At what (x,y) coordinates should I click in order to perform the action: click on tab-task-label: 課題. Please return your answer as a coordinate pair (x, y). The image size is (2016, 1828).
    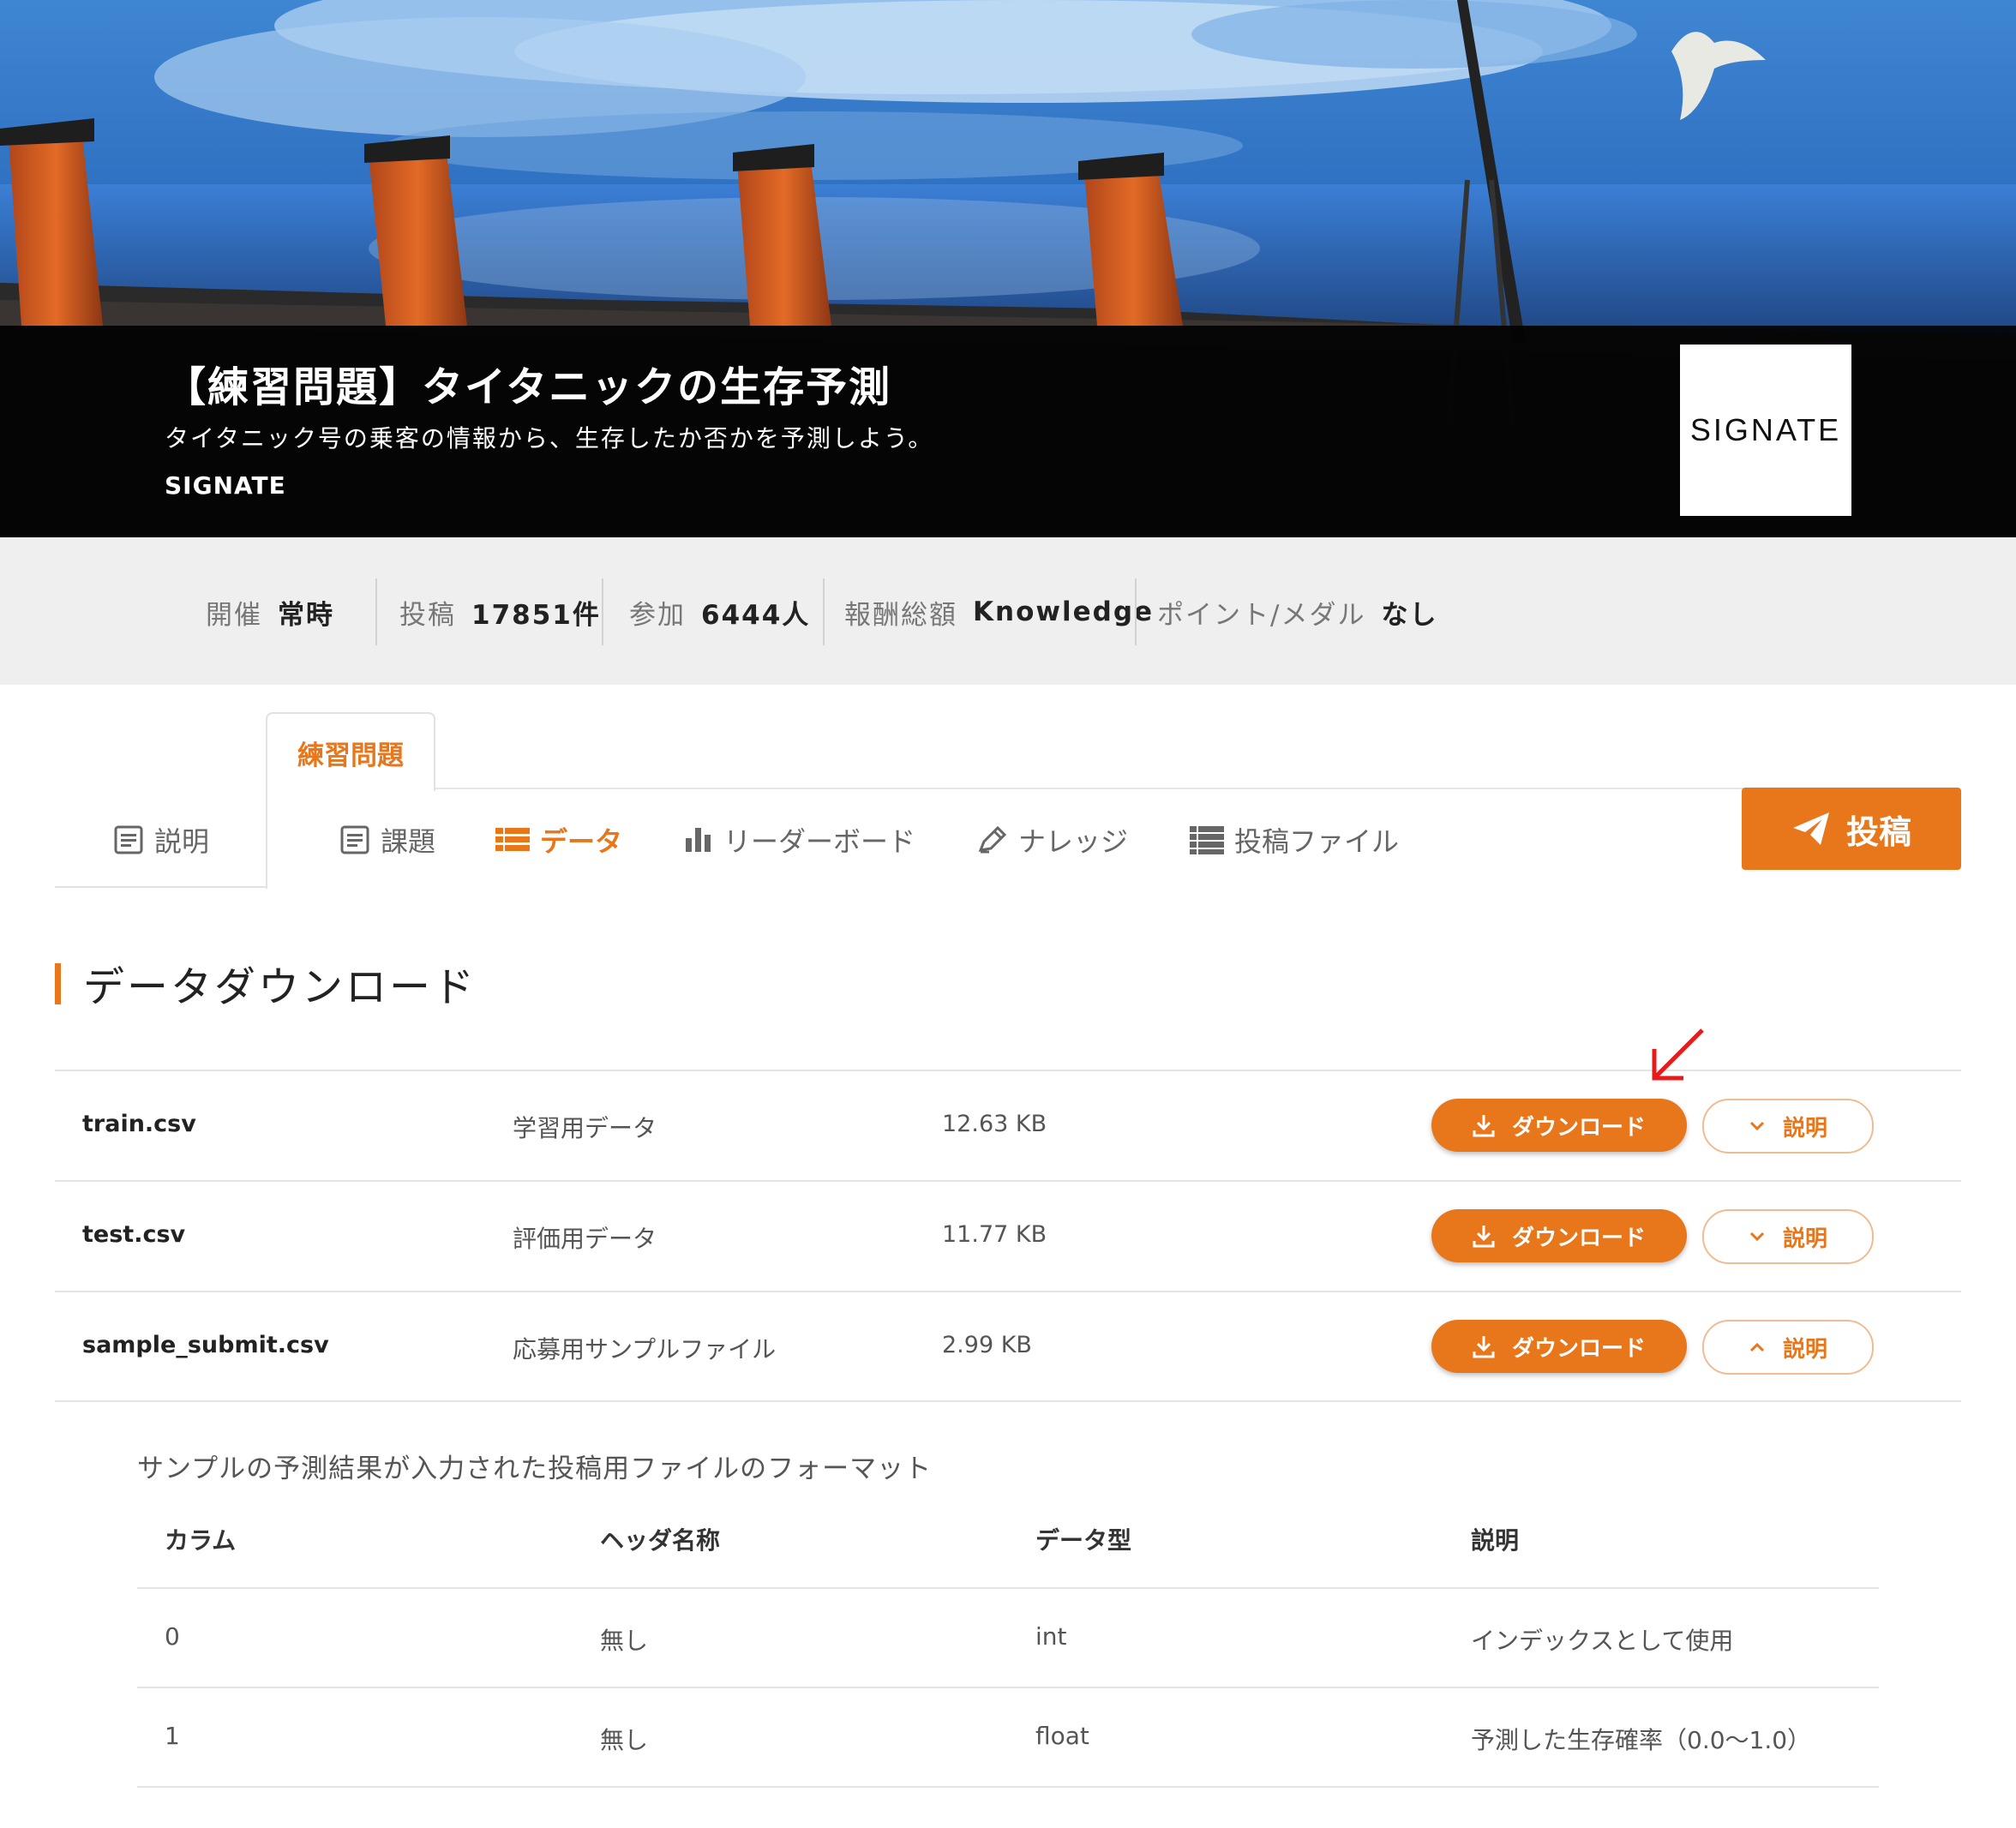
    Looking at the image, I should click on (408, 841).